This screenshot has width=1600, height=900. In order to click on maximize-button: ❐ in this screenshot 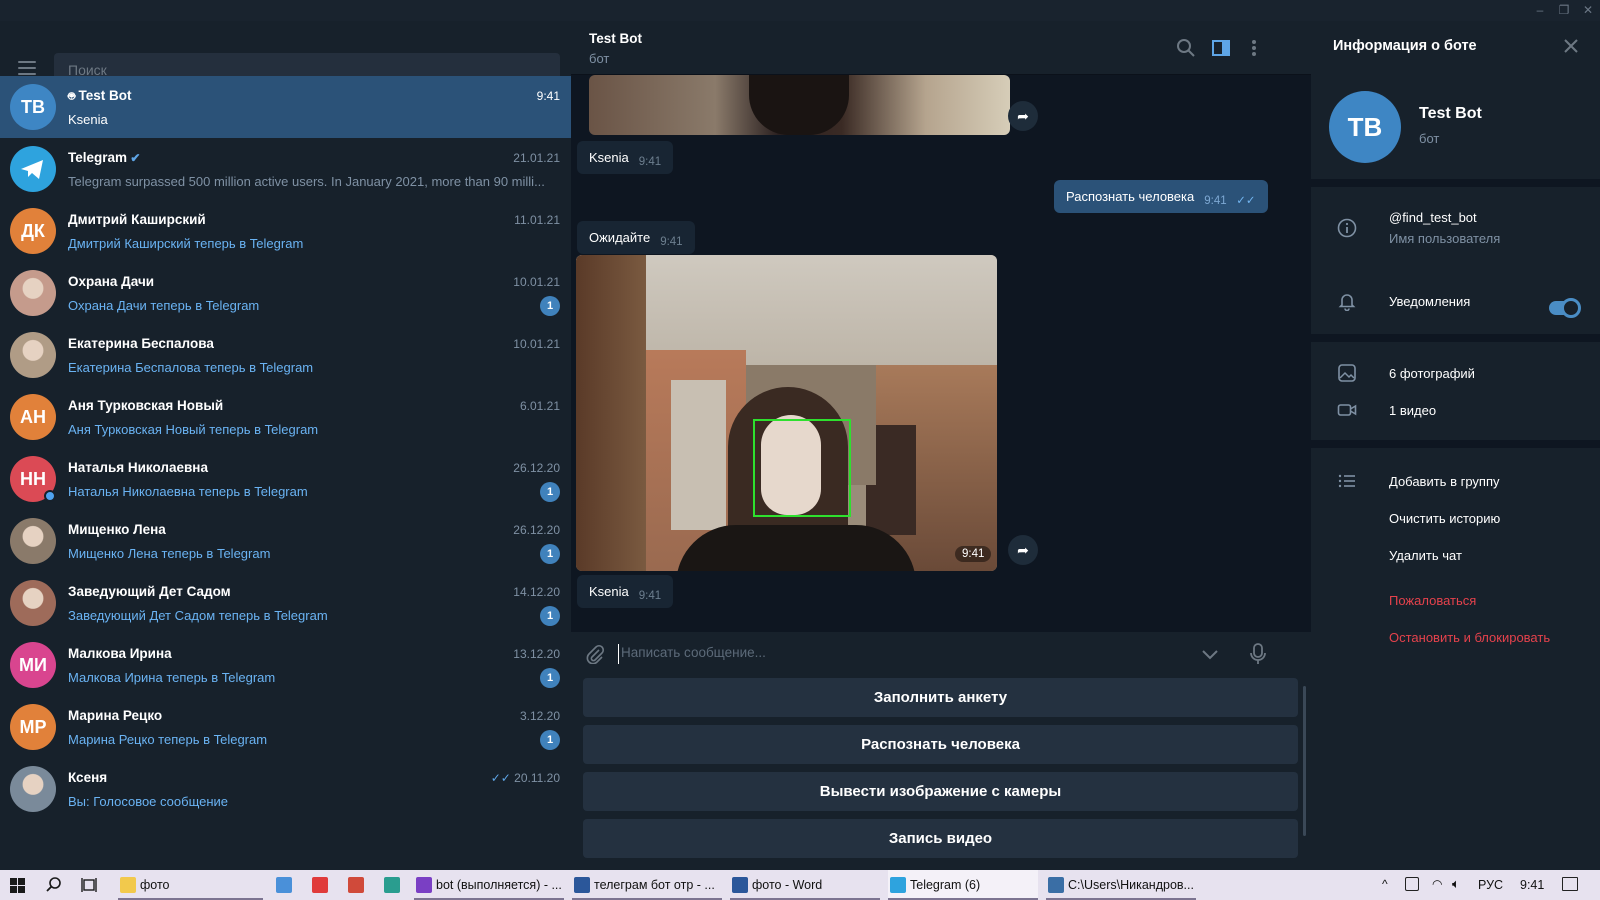, I will do `click(1564, 10)`.